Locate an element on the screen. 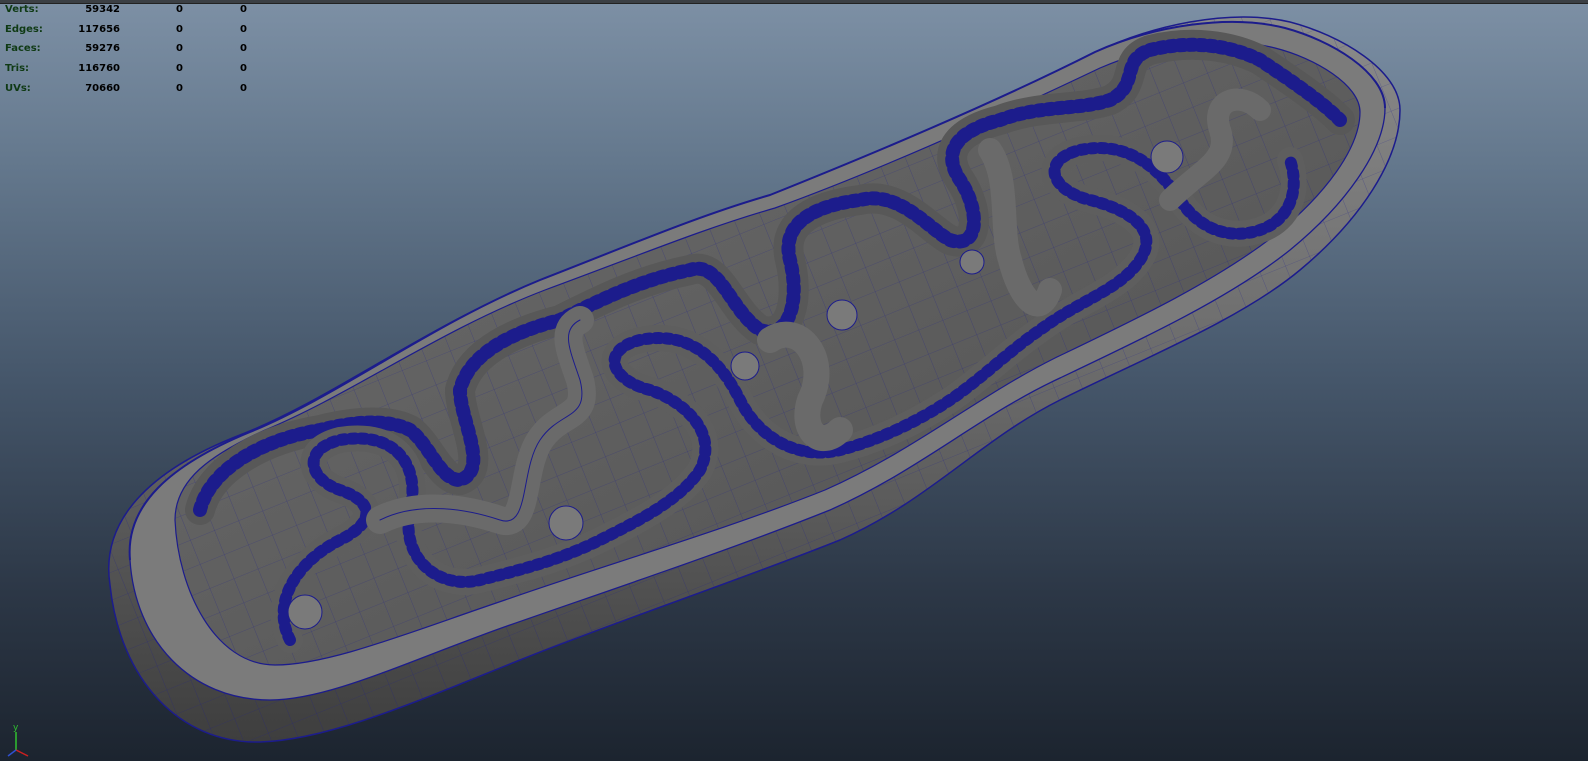 The height and width of the screenshot is (761, 1588). hud-value-total: 59276 is located at coordinates (102, 48).